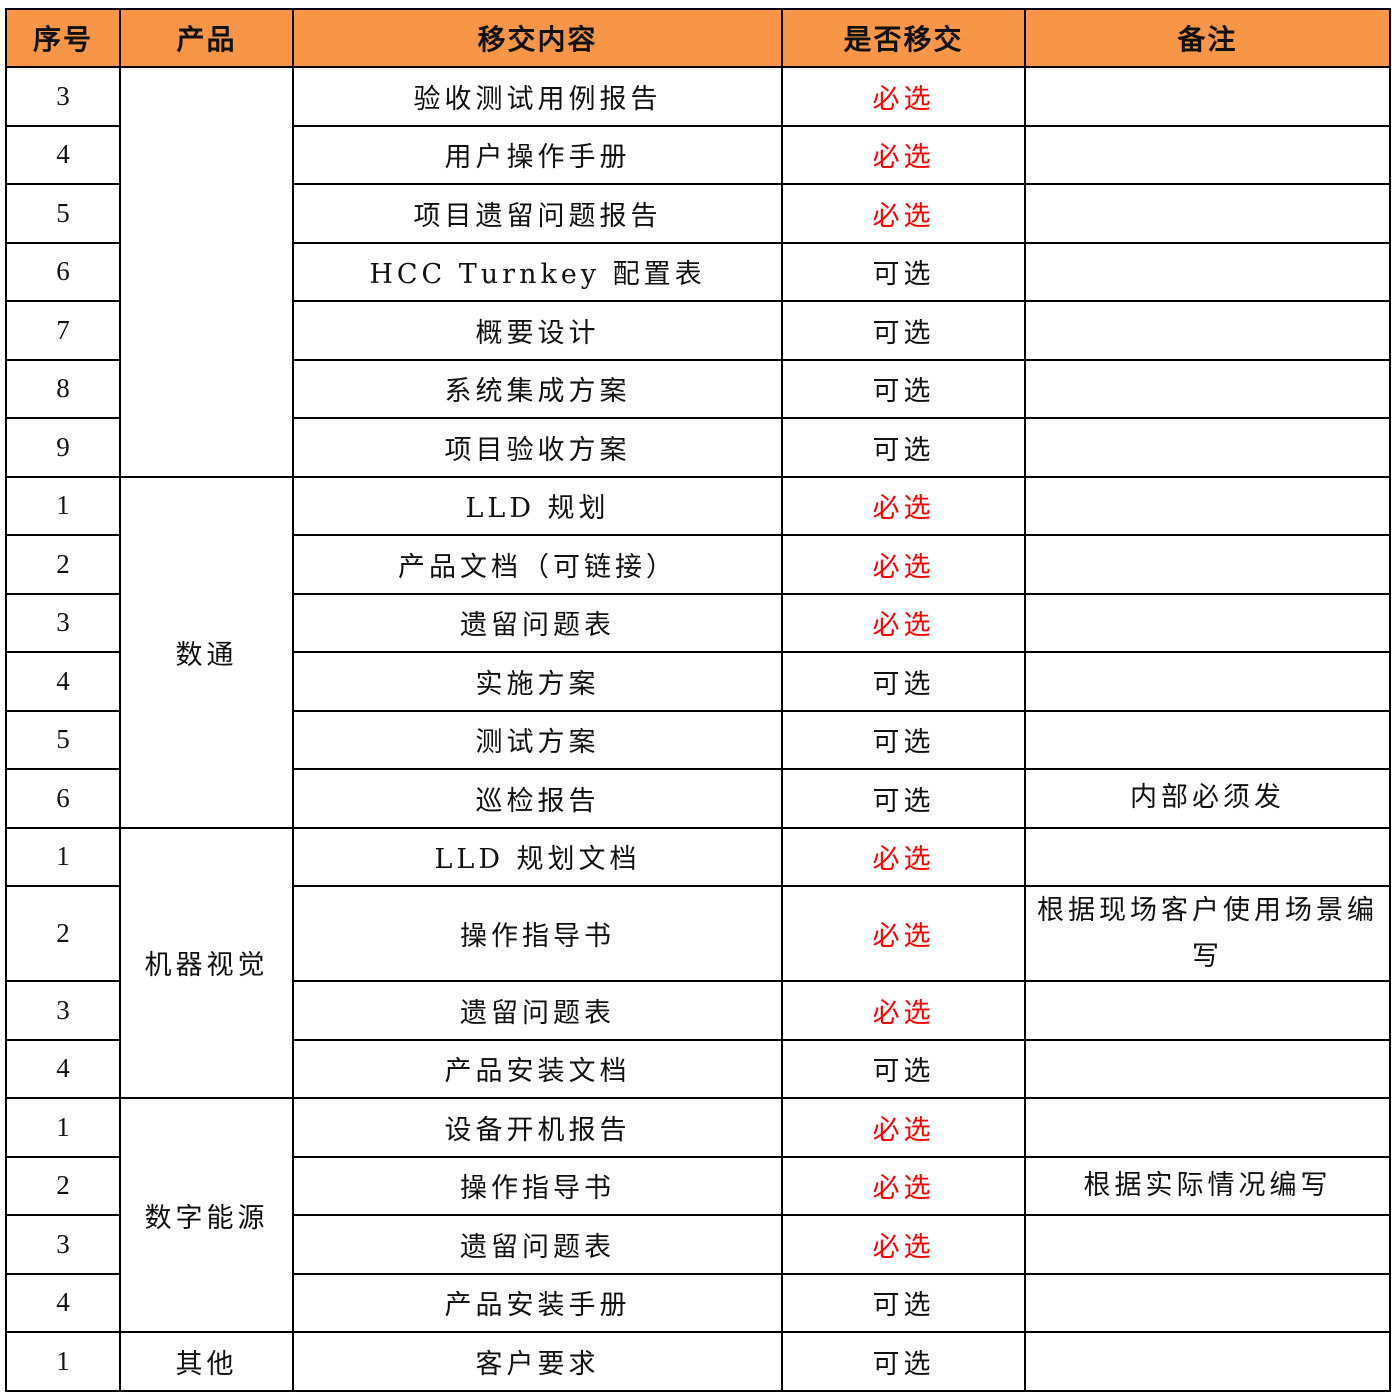  I want to click on content-cell: 项目遗留问题报告, so click(537, 213).